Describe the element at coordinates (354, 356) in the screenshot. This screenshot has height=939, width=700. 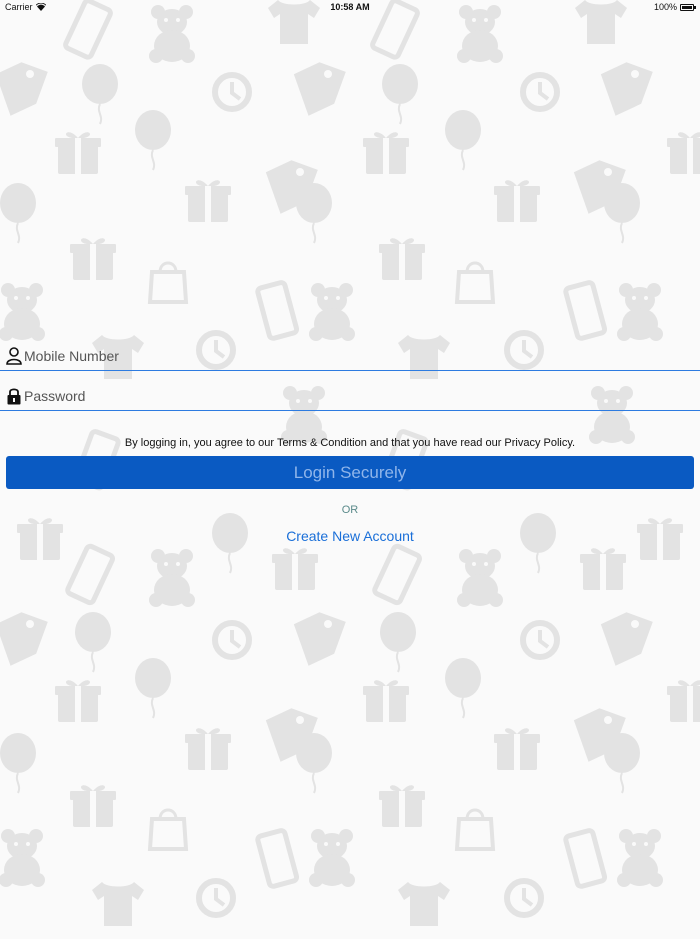
I see `mobile-number-input` at that location.